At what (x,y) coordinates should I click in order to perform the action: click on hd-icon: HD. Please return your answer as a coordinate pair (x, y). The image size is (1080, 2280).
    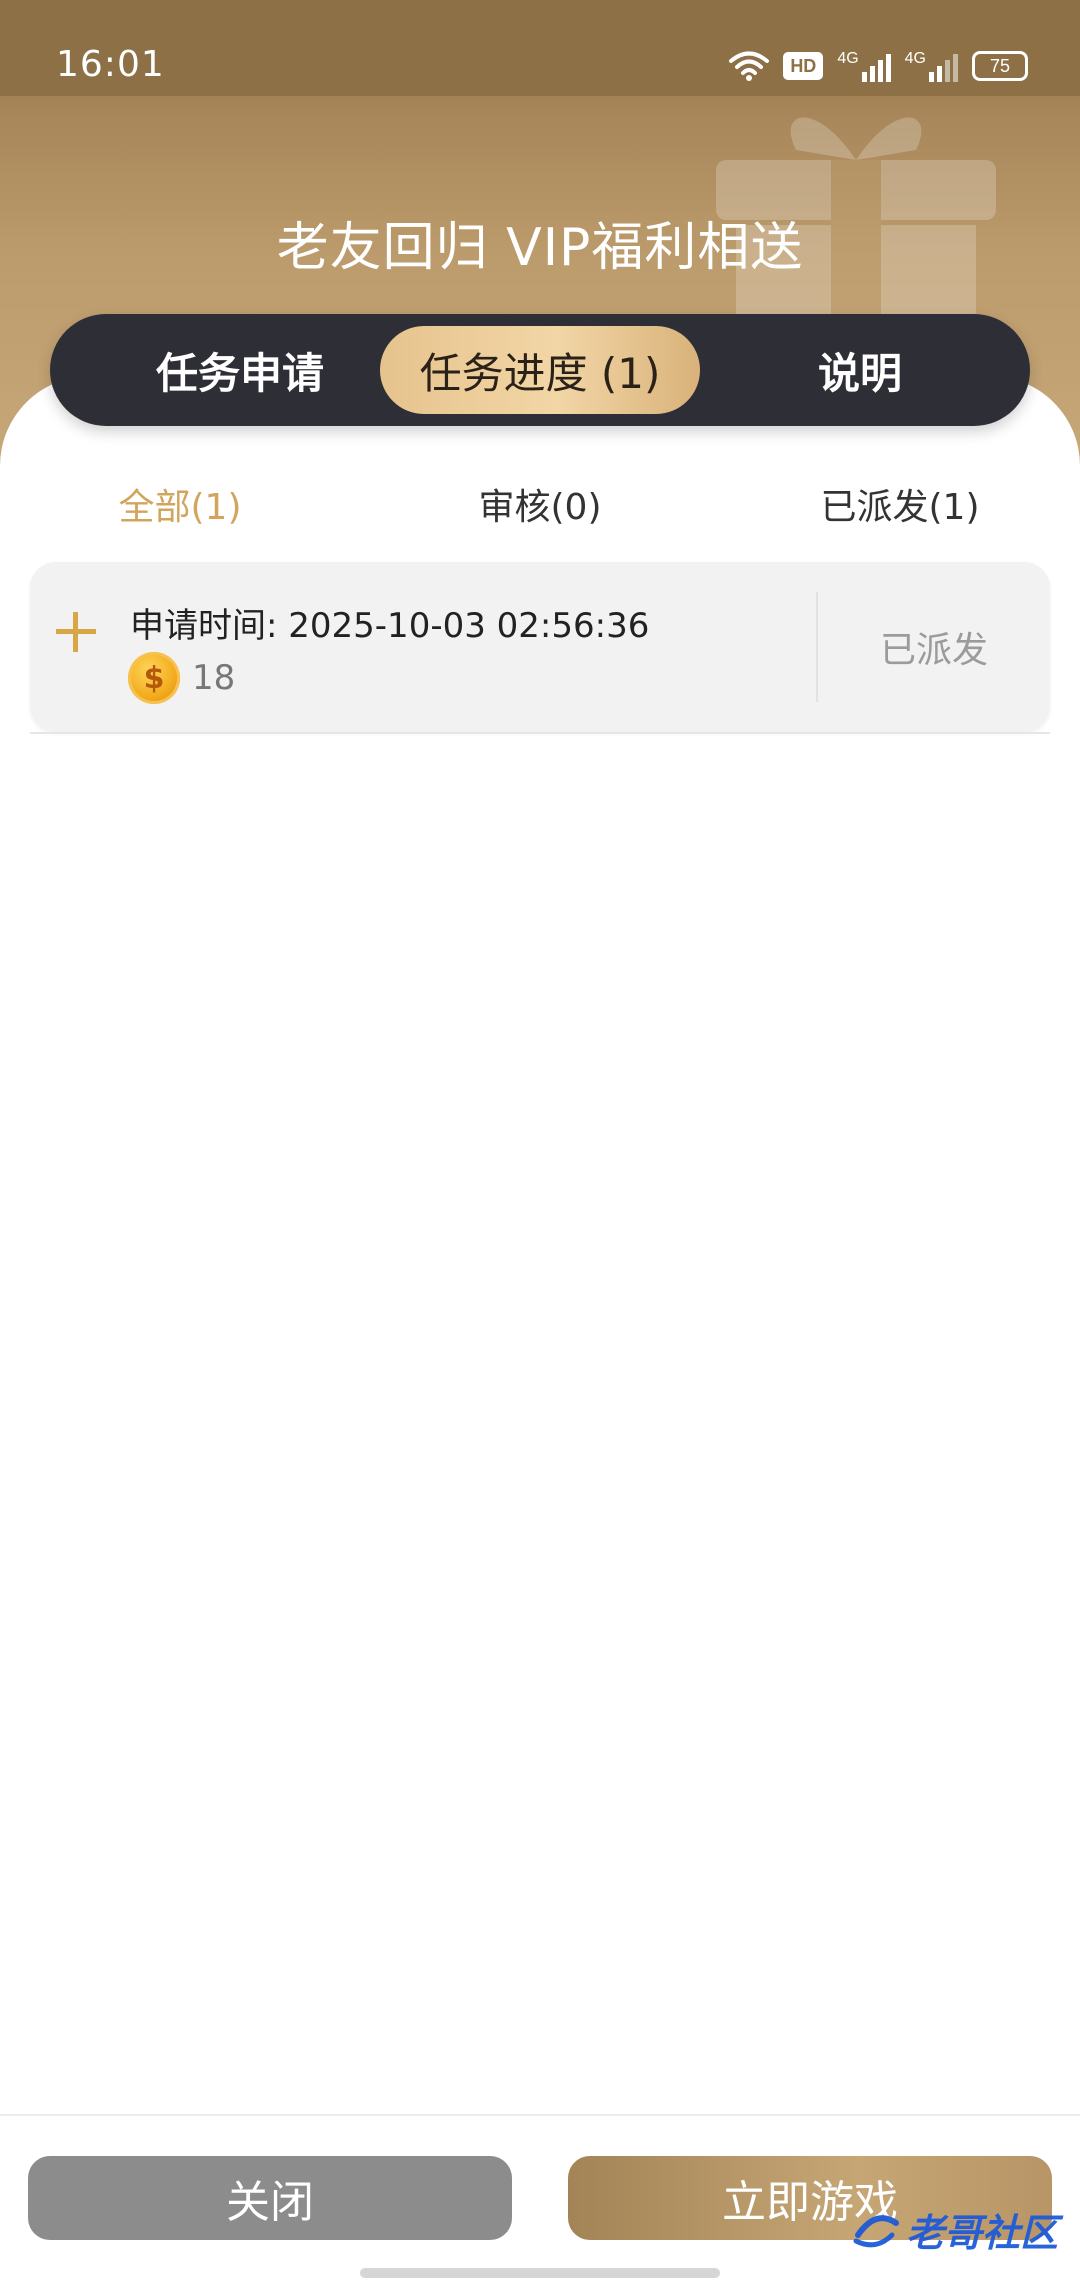
    Looking at the image, I should click on (803, 66).